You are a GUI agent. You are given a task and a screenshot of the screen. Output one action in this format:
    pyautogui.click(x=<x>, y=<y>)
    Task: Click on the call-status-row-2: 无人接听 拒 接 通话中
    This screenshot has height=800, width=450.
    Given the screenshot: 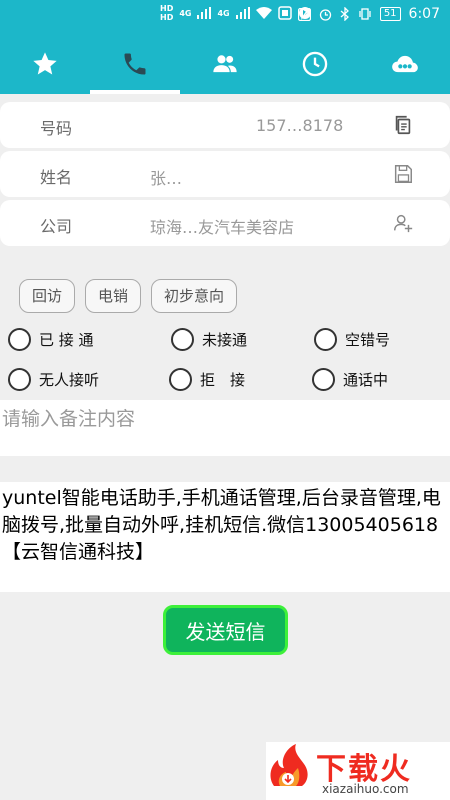 What is the action you would take?
    pyautogui.click(x=228, y=381)
    